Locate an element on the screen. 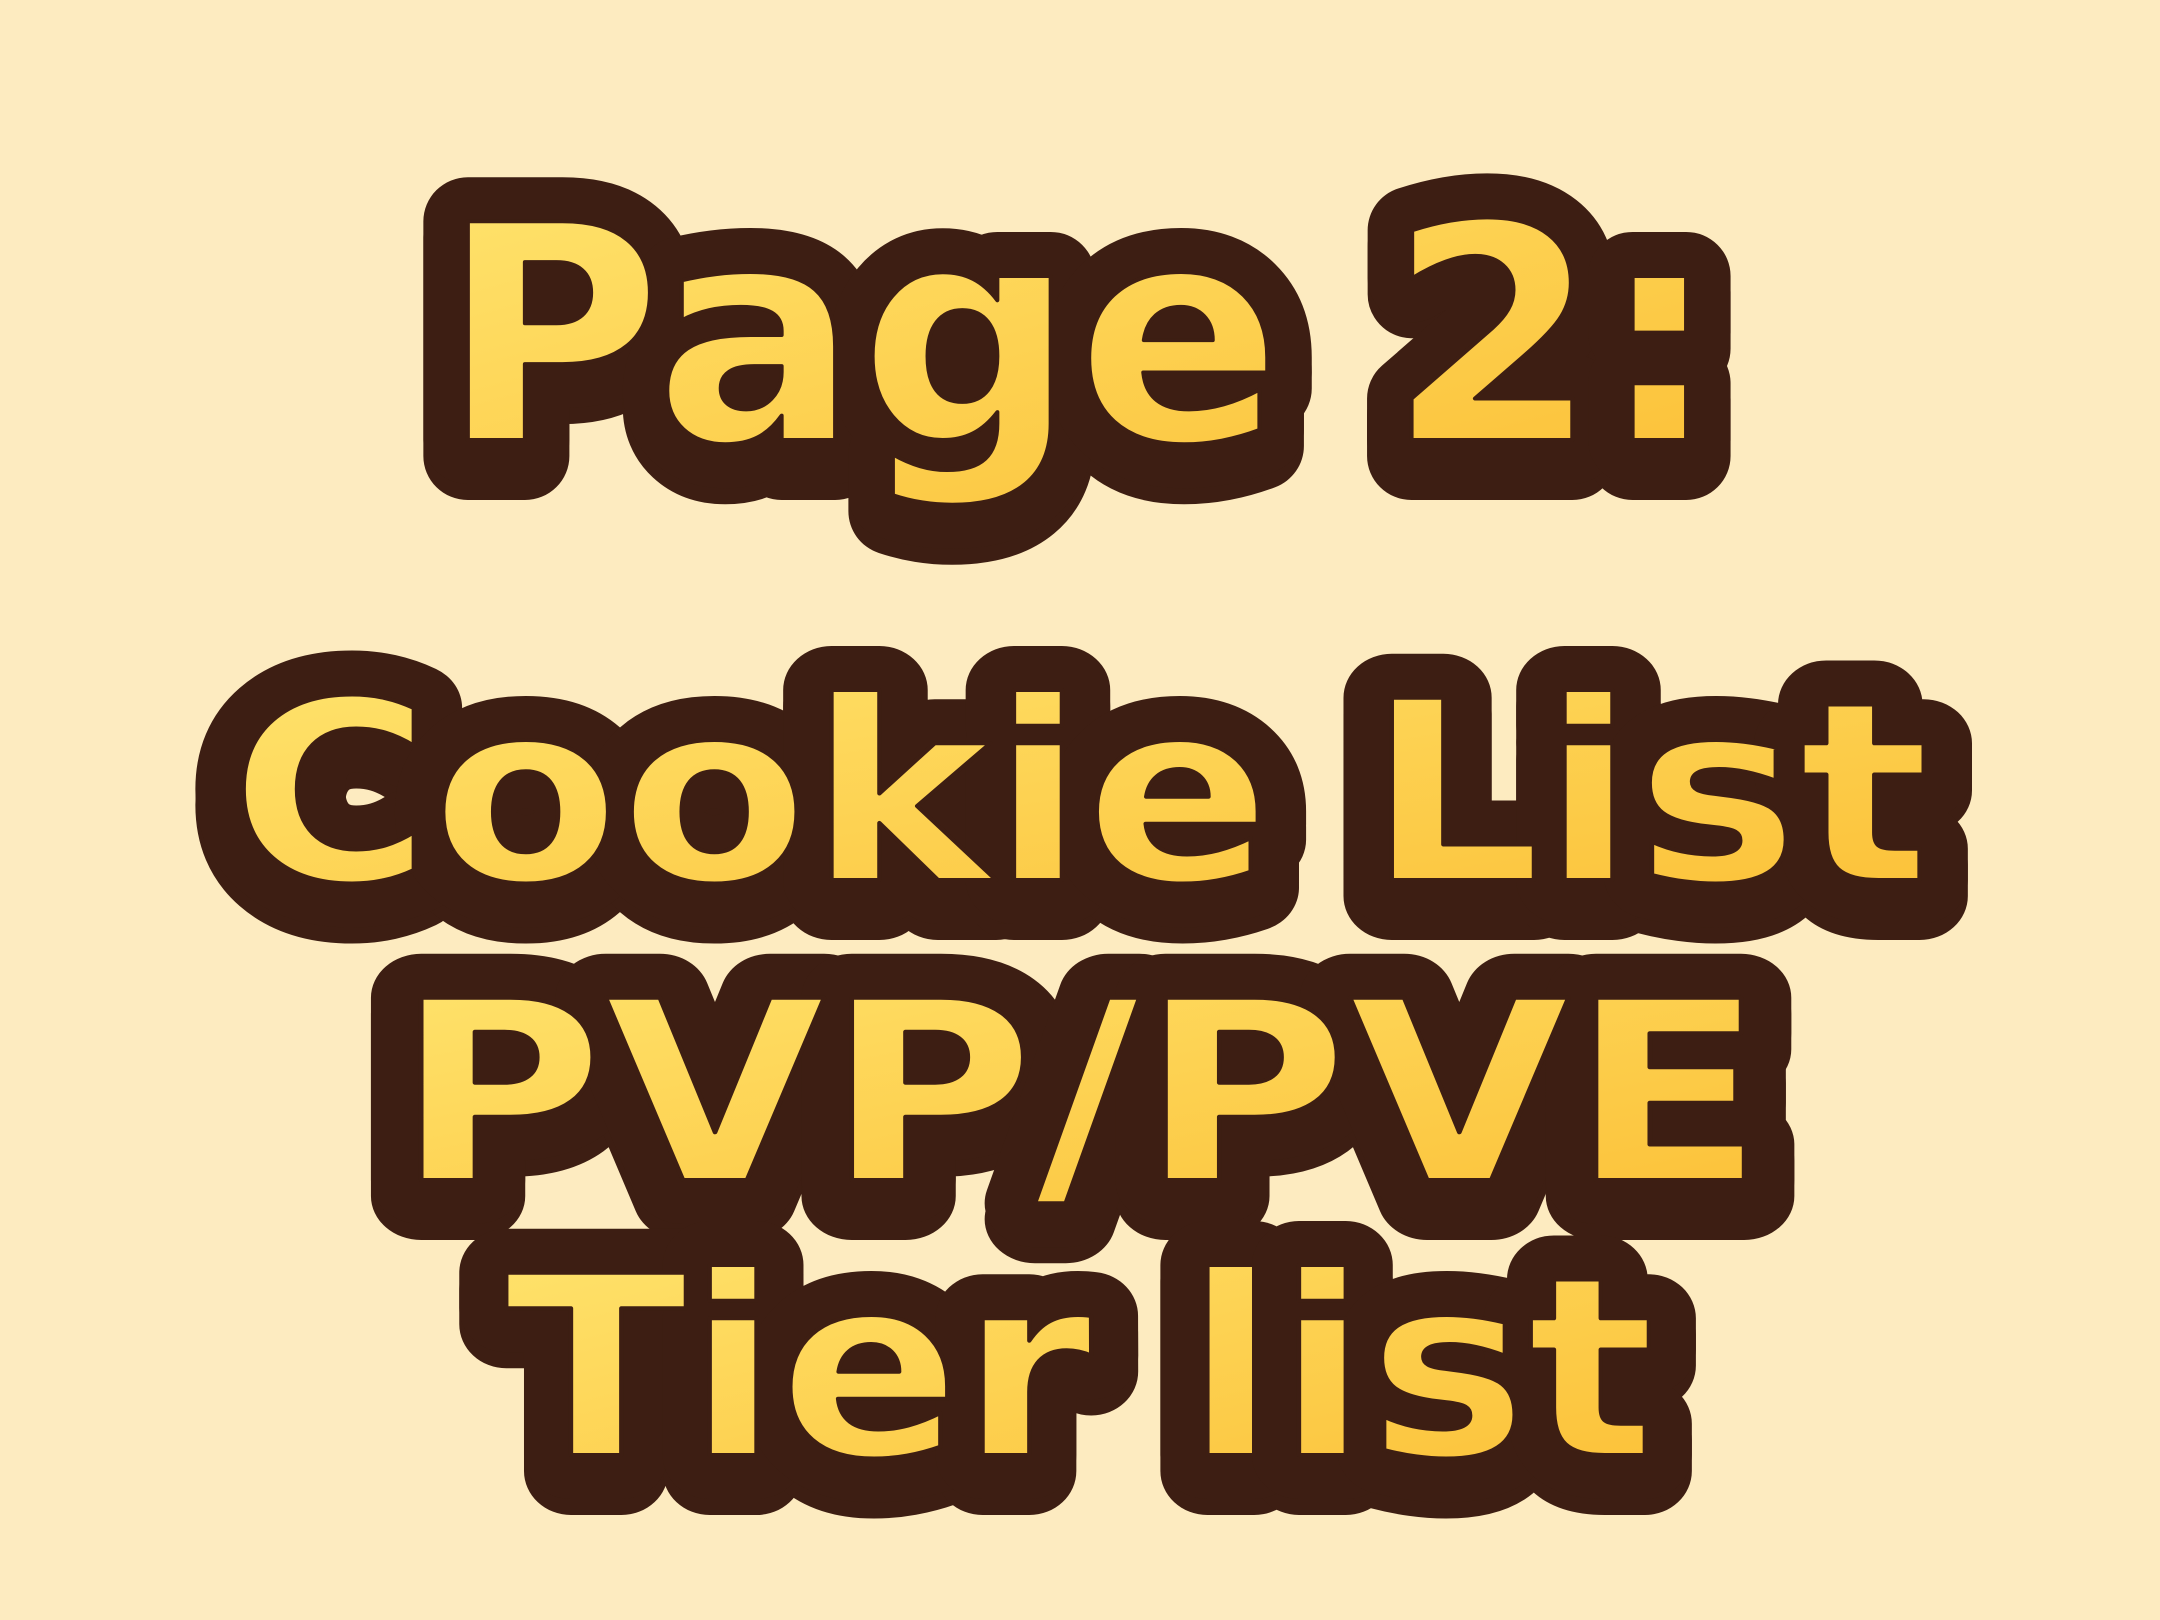 The width and height of the screenshot is (2160, 1620). title-line-3: PVP/PVE is located at coordinates (1080, 1093).